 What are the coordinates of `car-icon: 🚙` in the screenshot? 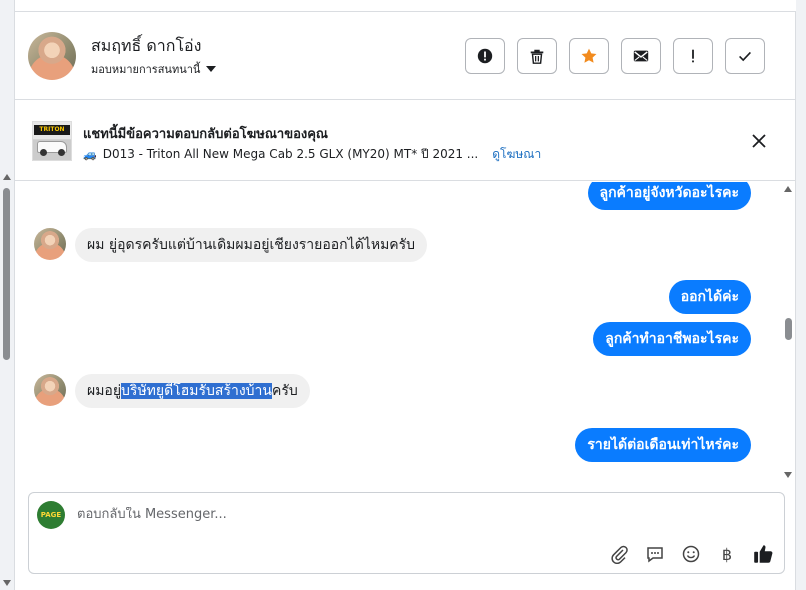 It's located at (90, 154).